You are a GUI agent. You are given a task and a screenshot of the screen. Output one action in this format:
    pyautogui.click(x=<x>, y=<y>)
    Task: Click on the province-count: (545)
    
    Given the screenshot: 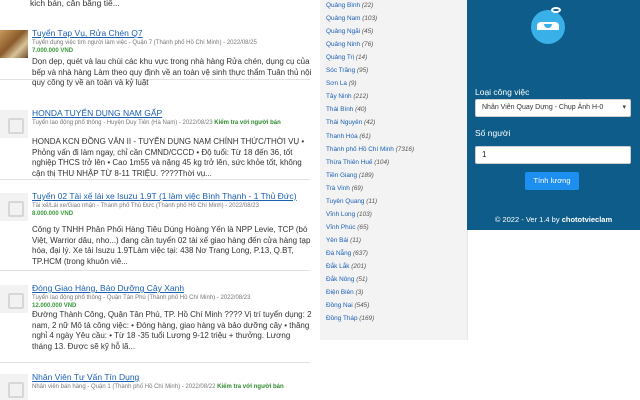 What is the action you would take?
    pyautogui.click(x=362, y=306)
    